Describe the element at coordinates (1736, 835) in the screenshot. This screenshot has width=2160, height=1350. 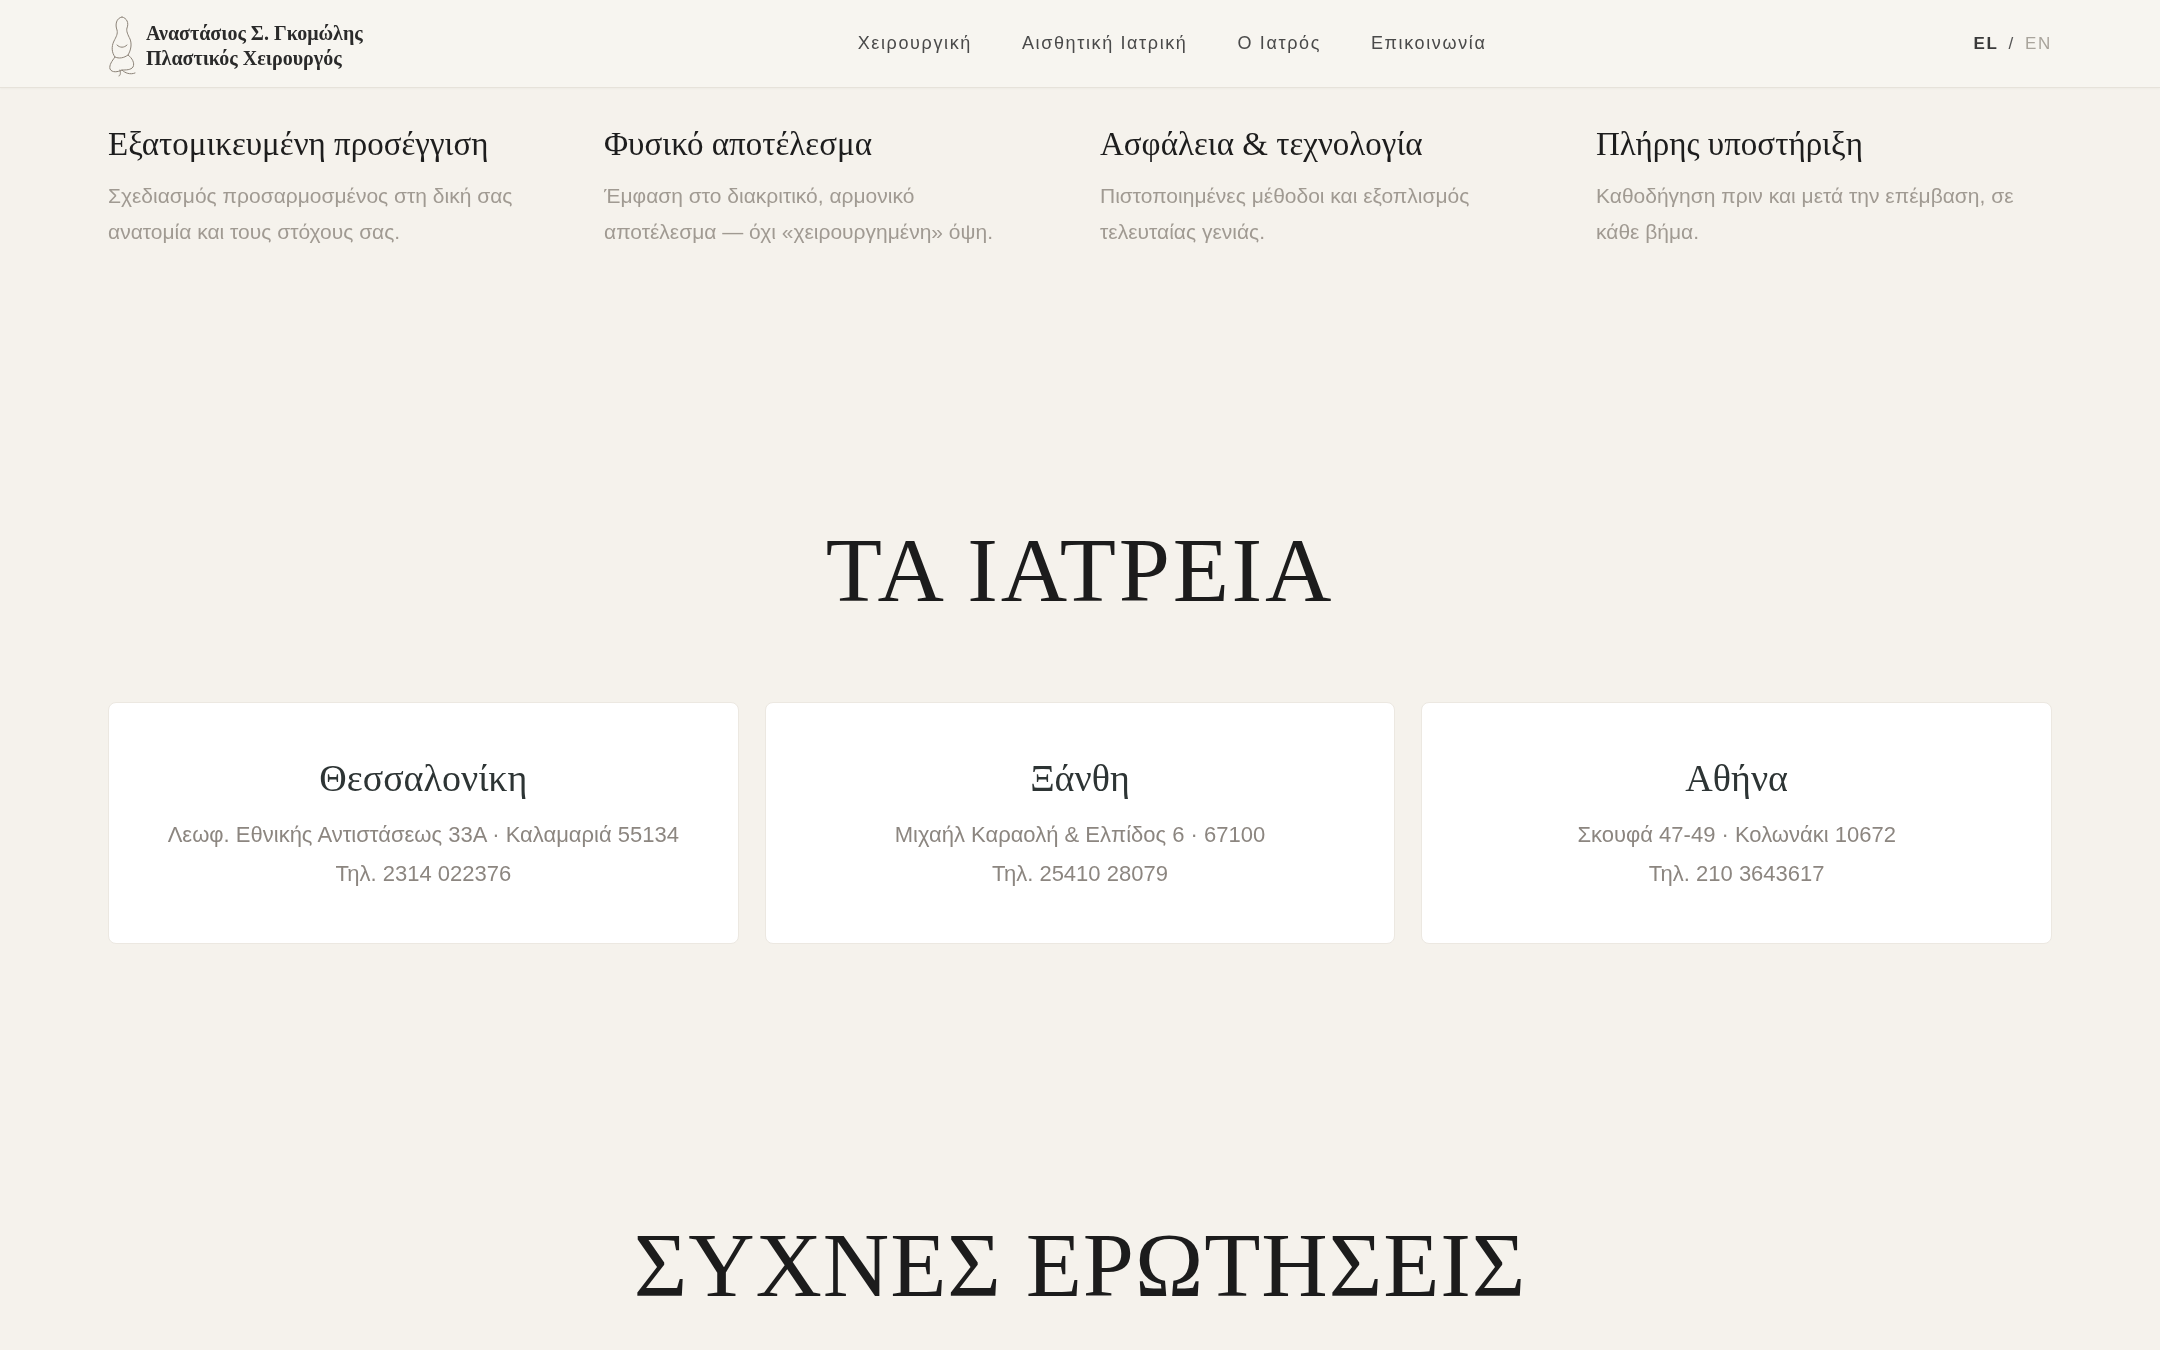
I see `clinic-address: Σκουφά 47-49 · Κολωνάκι 10672` at that location.